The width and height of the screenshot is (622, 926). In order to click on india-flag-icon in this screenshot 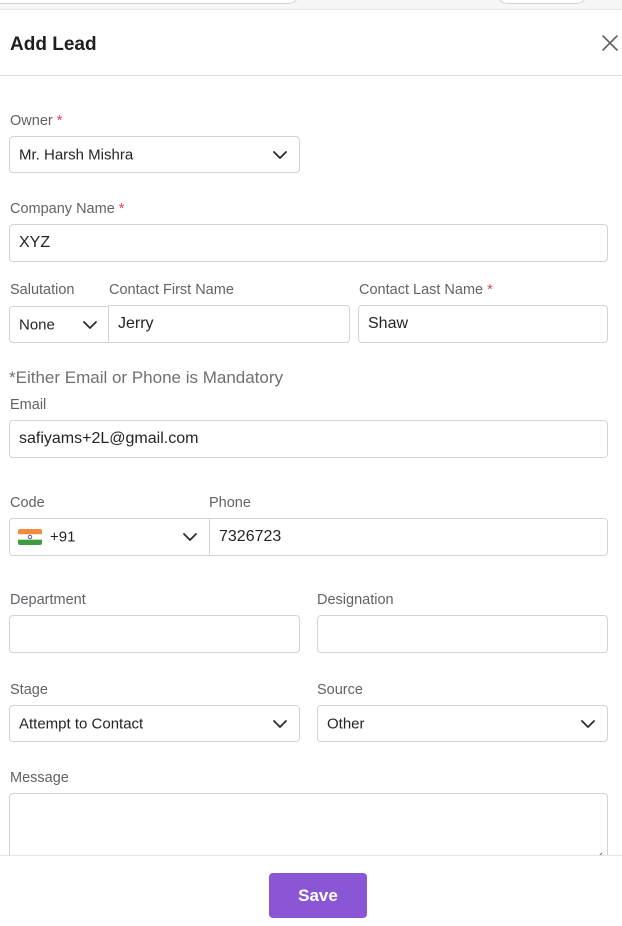, I will do `click(30, 537)`.